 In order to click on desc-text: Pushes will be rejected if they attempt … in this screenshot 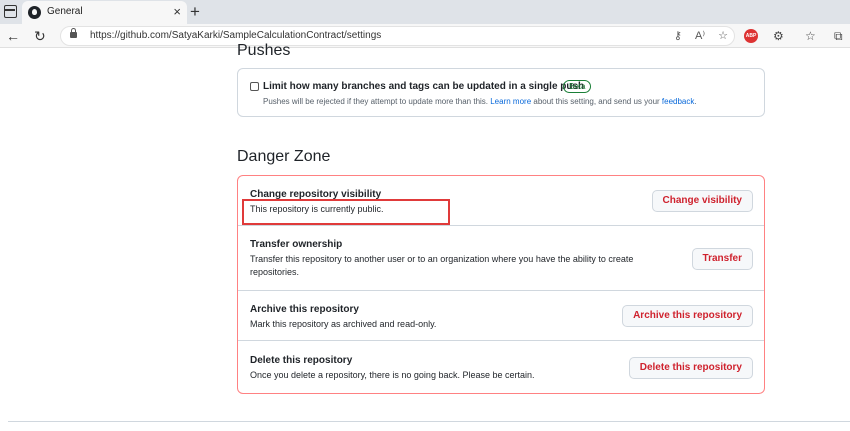, I will do `click(377, 101)`.